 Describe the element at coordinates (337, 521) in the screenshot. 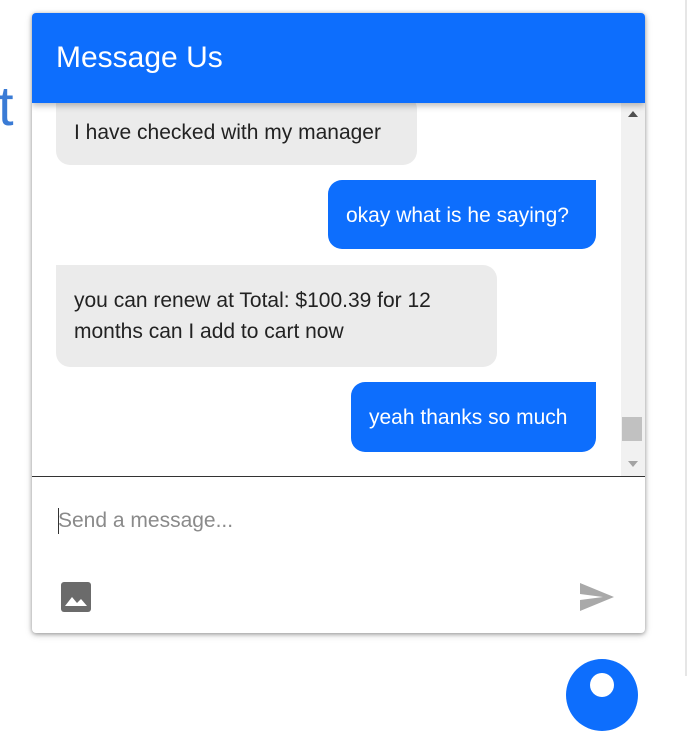

I see `message-input` at that location.